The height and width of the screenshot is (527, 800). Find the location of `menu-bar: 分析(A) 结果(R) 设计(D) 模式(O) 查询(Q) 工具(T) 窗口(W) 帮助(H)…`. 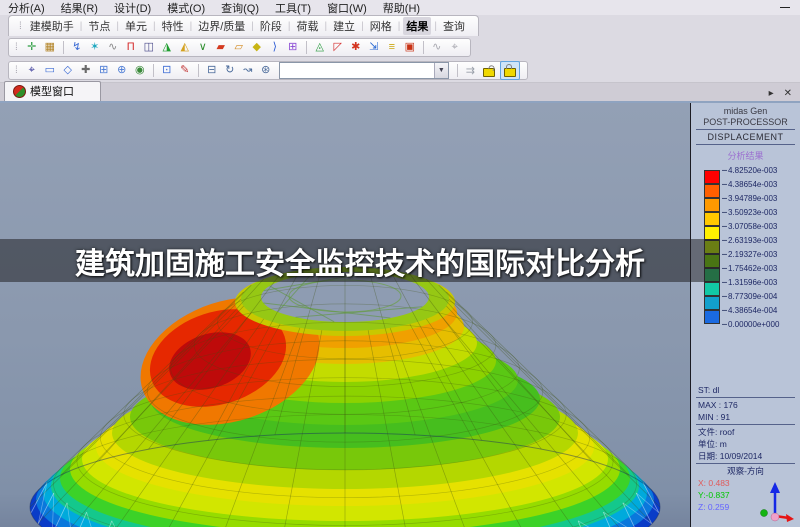

menu-bar: 分析(A) 结果(R) 设计(D) 模式(O) 查询(Q) 工具(T) 窗口(W) 帮助(H)… is located at coordinates (400, 7).